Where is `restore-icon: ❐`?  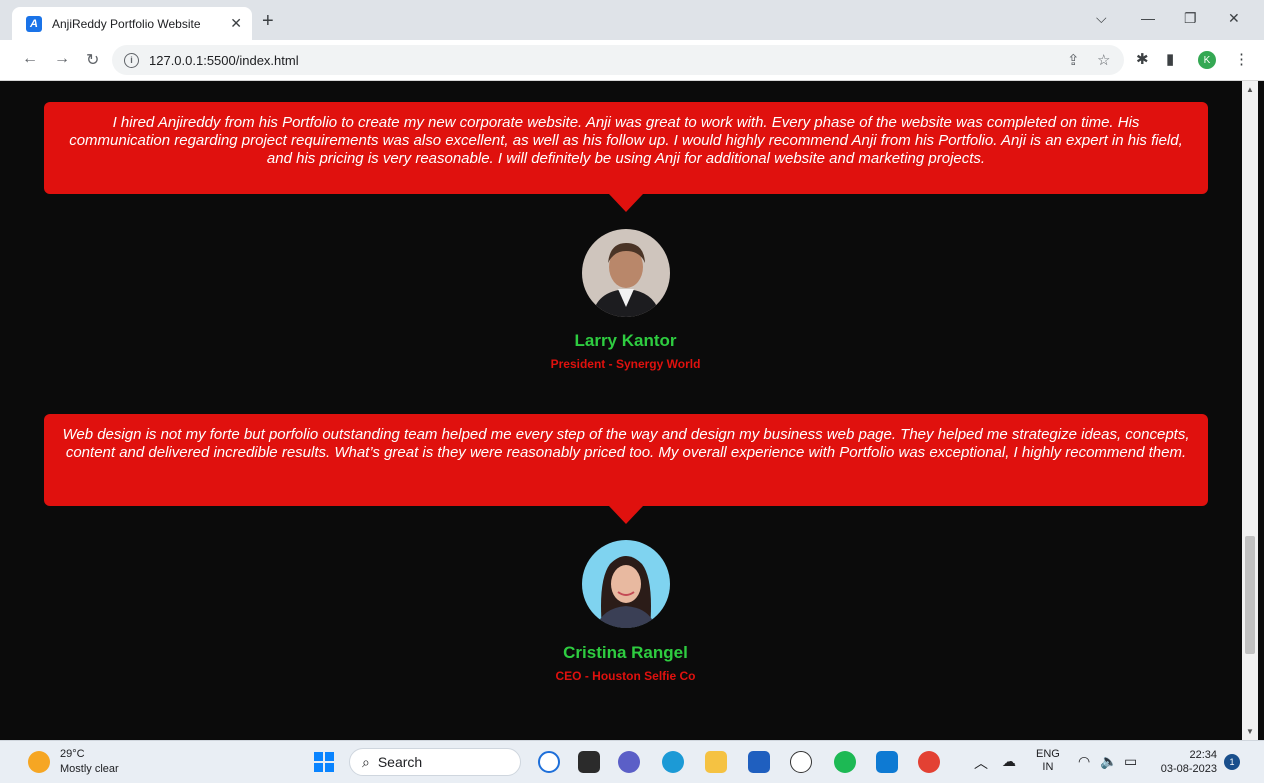
restore-icon: ❐ is located at coordinates (1190, 18).